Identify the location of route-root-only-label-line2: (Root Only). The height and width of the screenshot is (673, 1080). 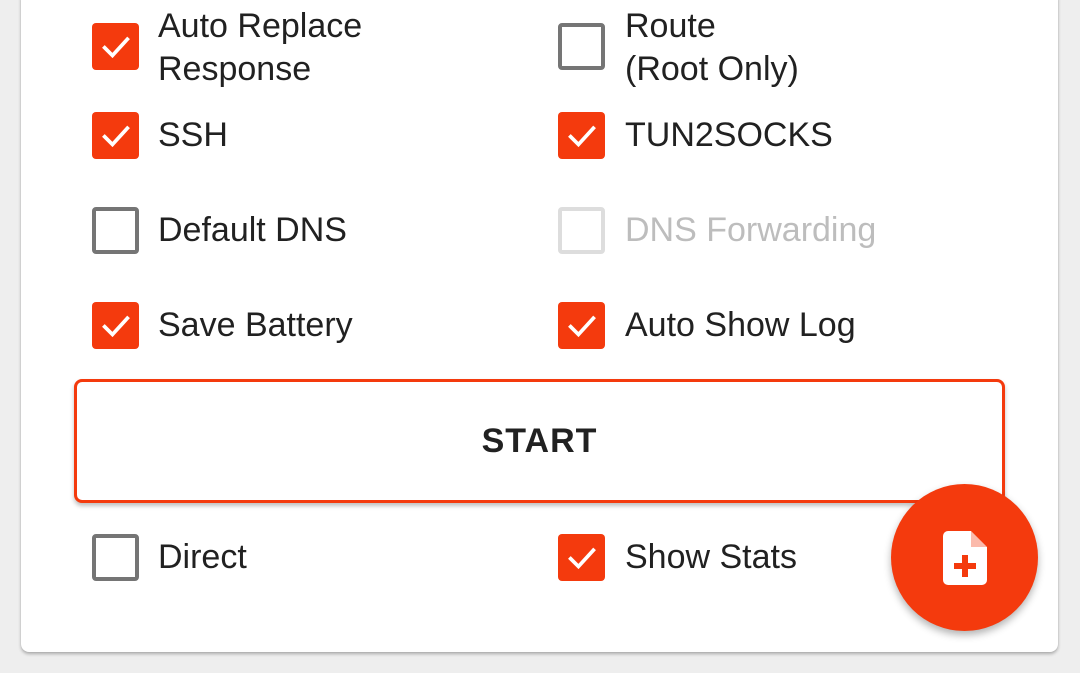
(712, 69).